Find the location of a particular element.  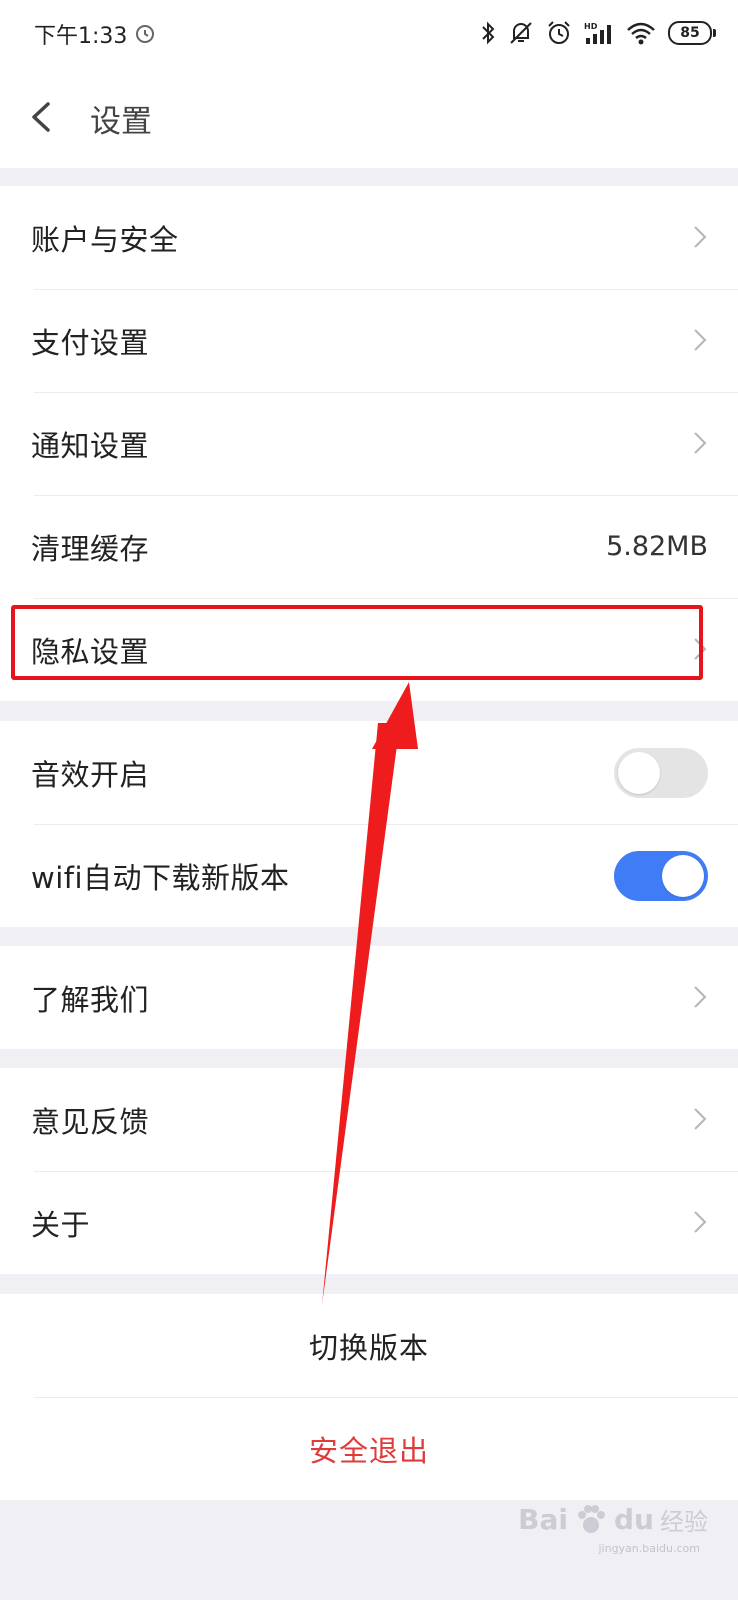

paw-icon is located at coordinates (592, 1518).